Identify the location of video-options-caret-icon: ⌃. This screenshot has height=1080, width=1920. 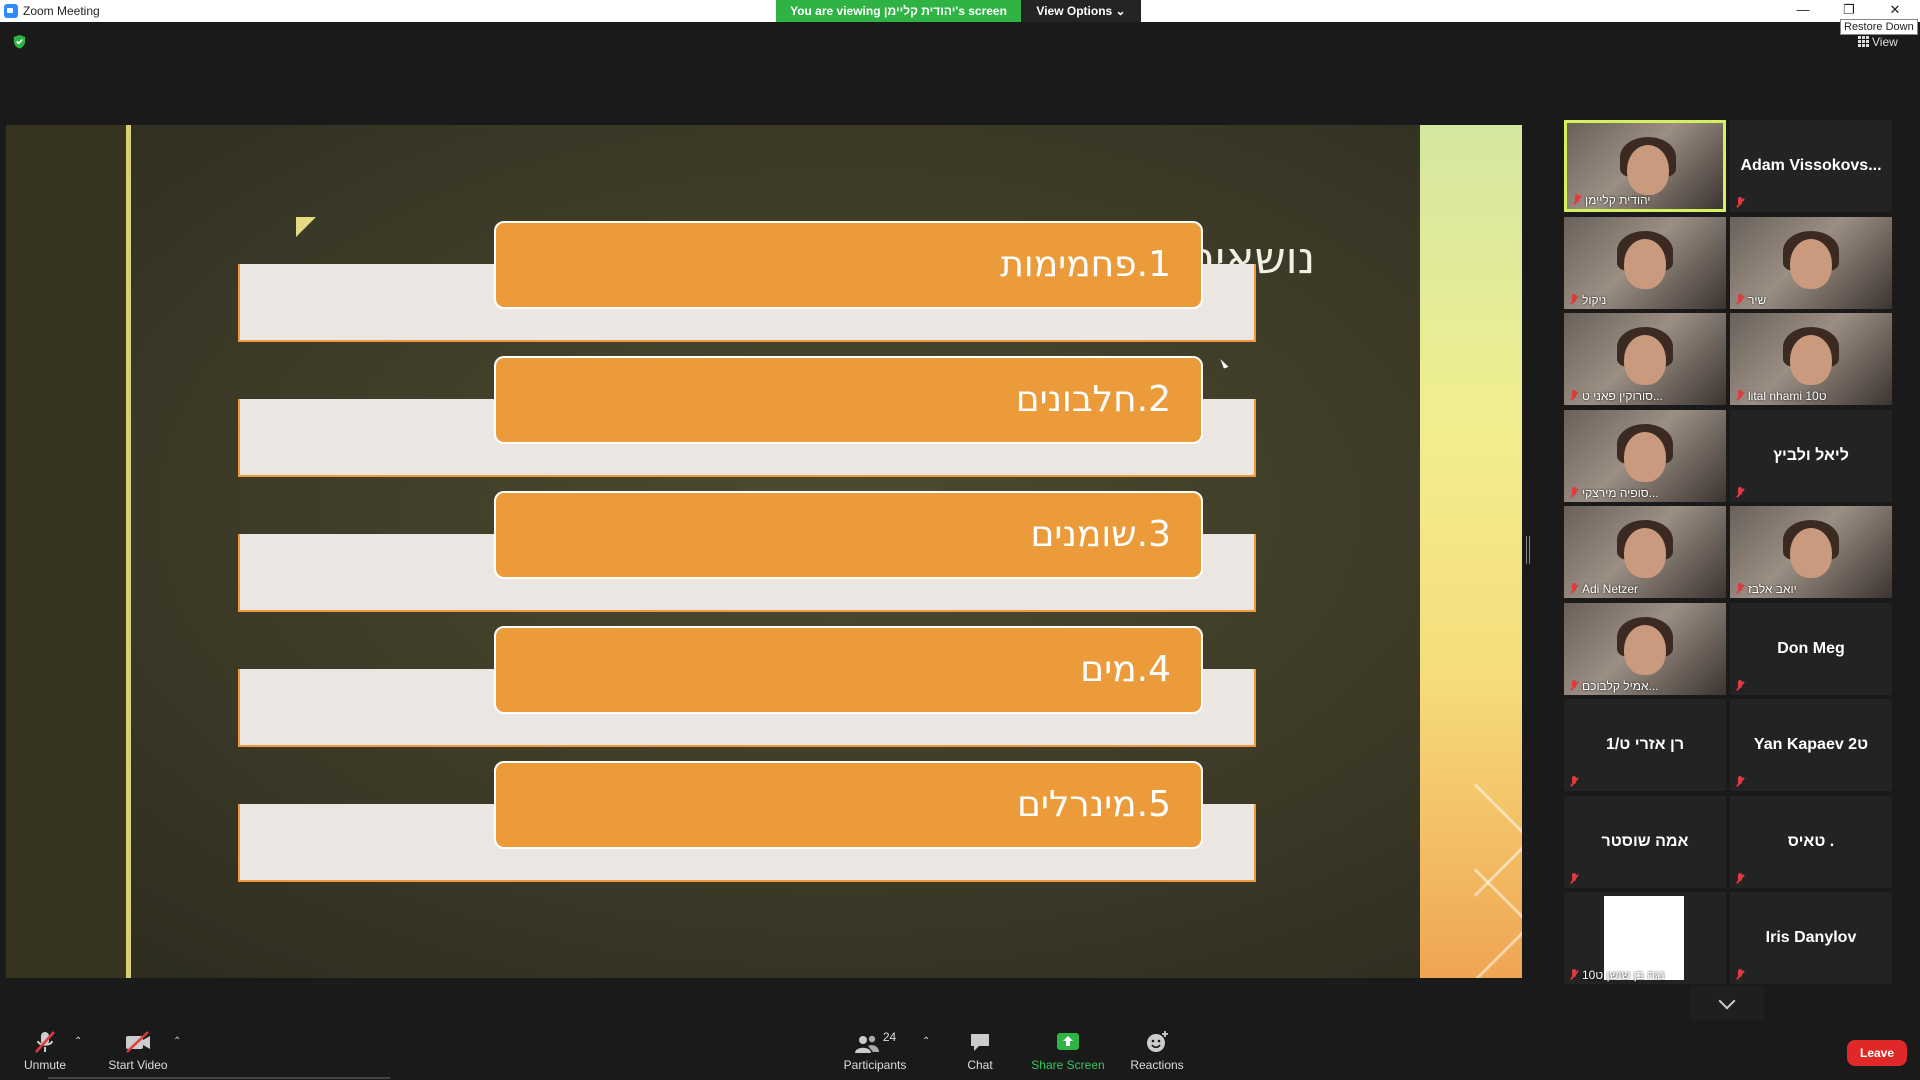
(177, 1041).